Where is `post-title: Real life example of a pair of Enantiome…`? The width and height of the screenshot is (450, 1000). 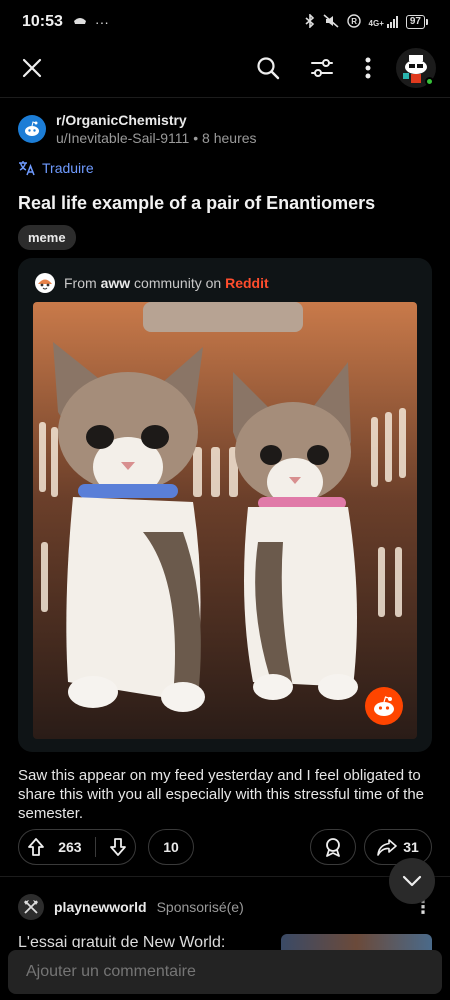
post-title: Real life example of a pair of Enantiome… is located at coordinates (197, 203).